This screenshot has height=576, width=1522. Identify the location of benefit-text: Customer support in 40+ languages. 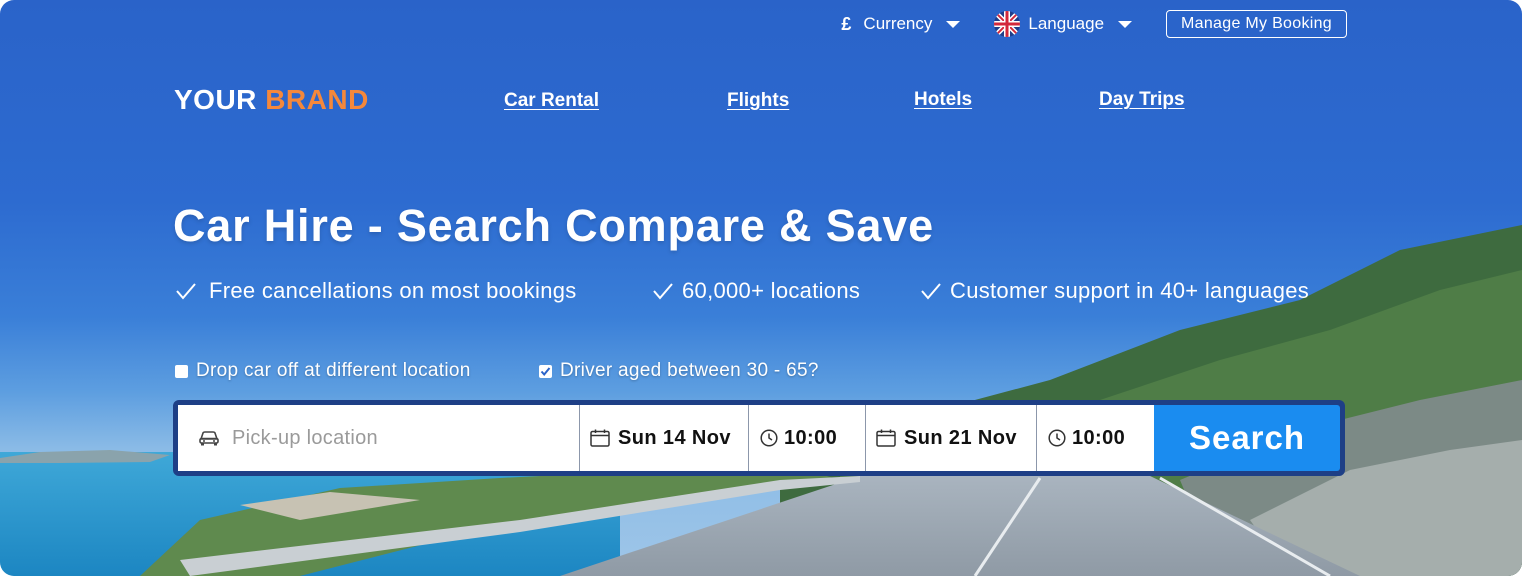
(1130, 290).